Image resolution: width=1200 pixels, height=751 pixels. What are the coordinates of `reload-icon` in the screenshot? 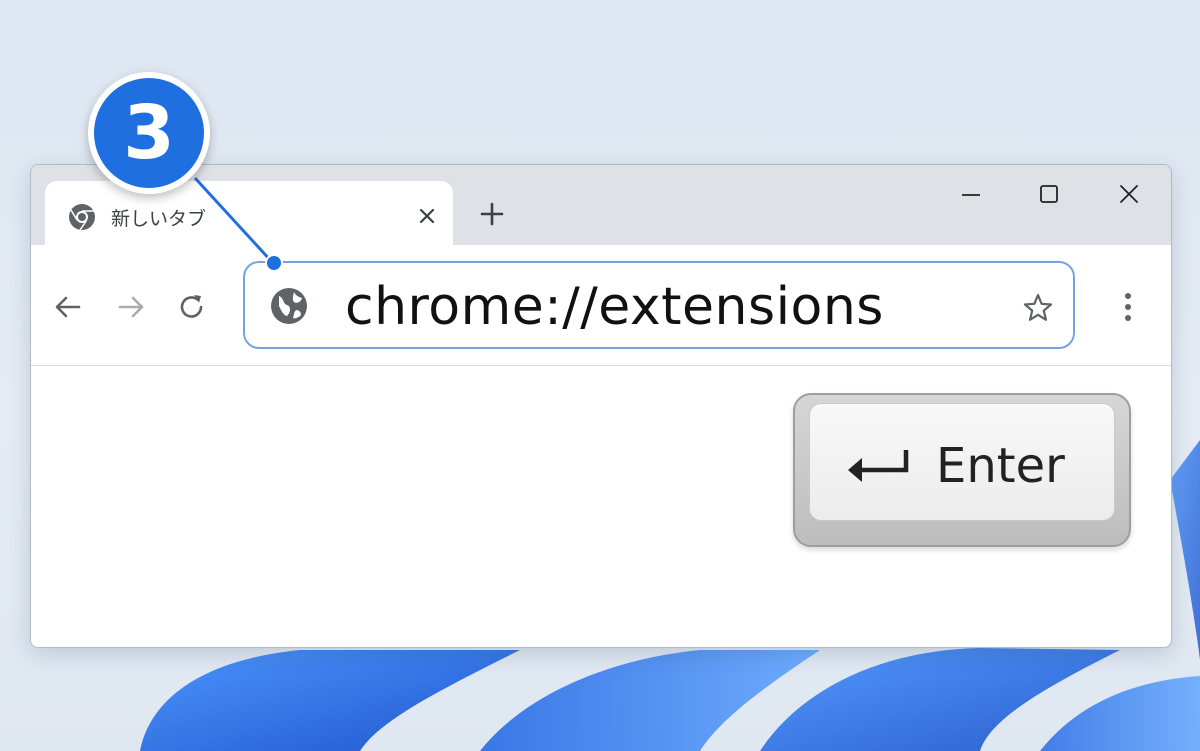 It's located at (192, 307).